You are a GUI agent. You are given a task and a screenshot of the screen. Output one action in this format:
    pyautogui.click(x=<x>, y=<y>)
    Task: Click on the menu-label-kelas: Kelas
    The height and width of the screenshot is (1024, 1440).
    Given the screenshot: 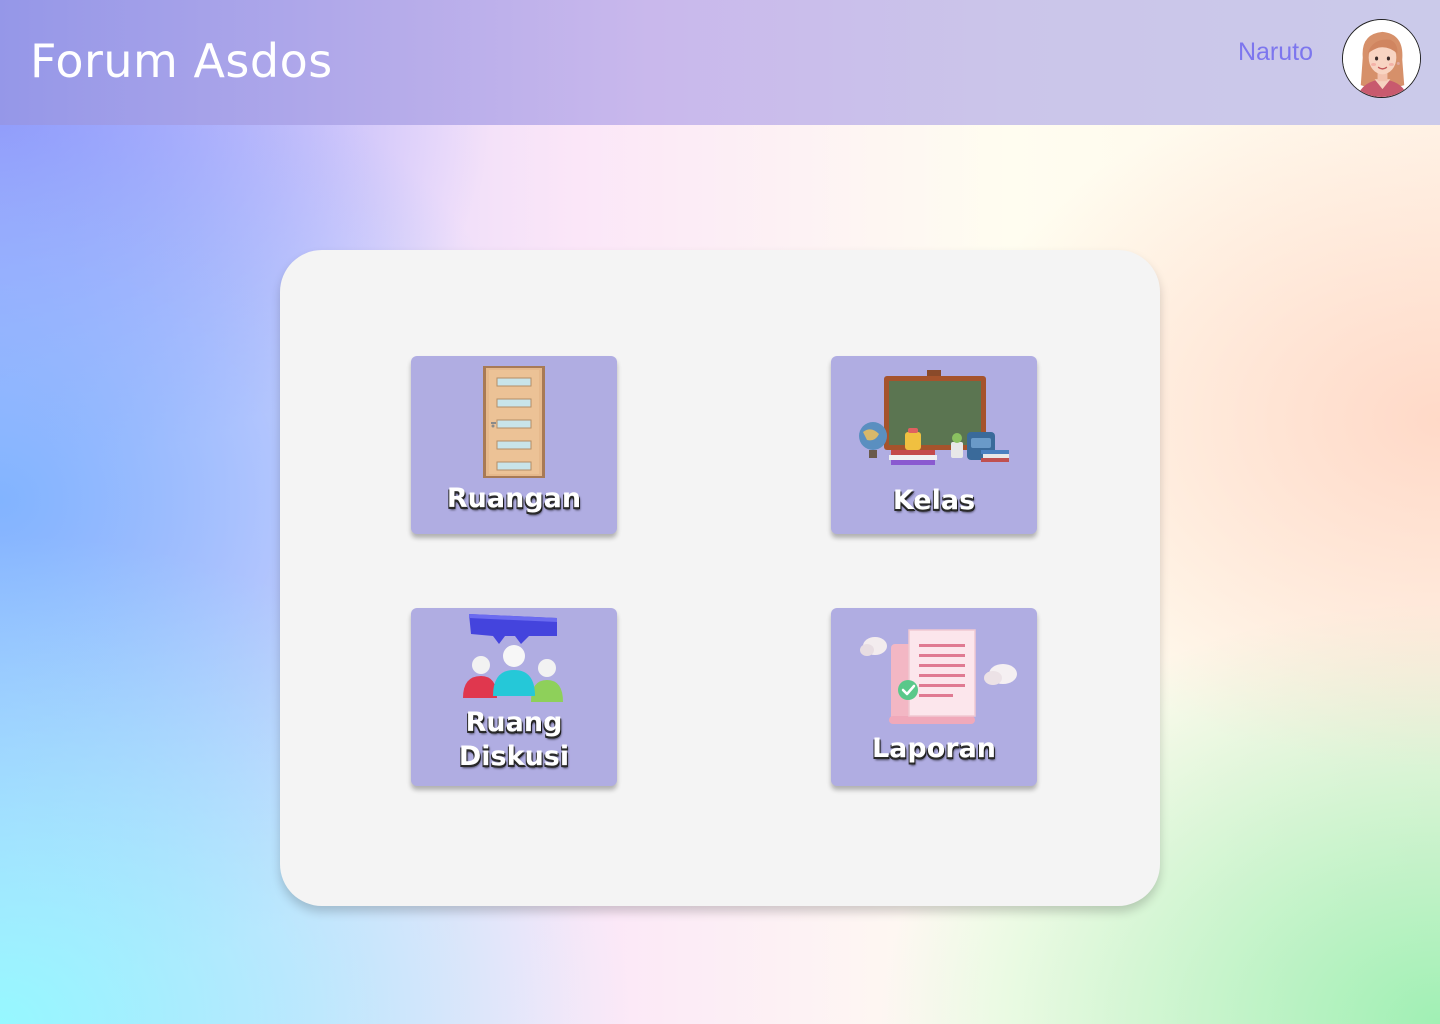 What is the action you would take?
    pyautogui.click(x=934, y=500)
    